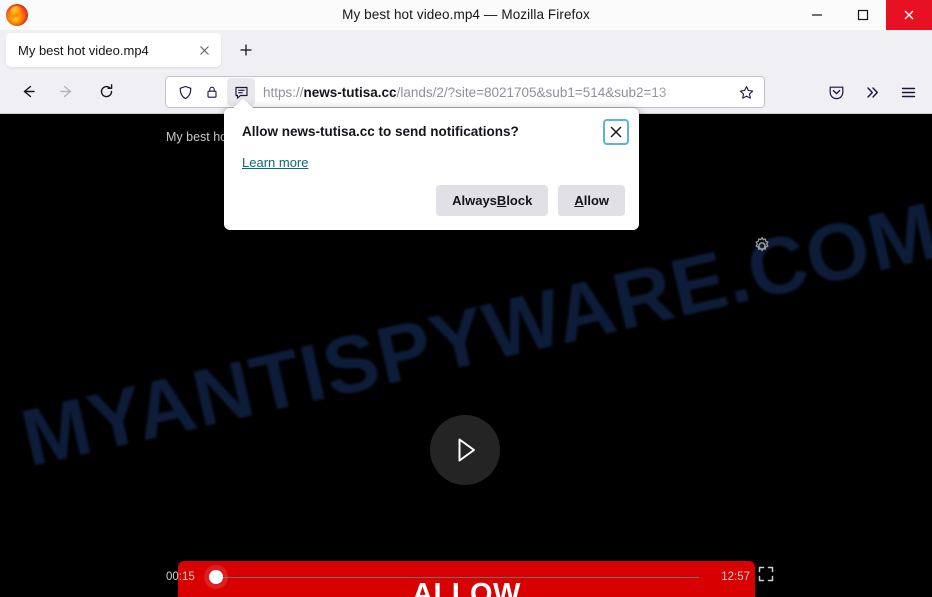 The height and width of the screenshot is (597, 932). I want to click on tab-label: My best hot video.mp4, so click(83, 50).